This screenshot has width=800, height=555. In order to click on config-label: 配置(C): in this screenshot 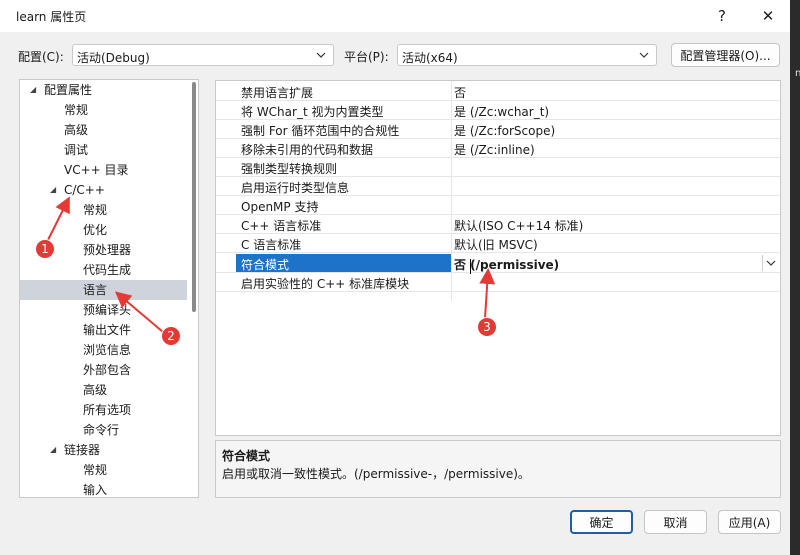, I will do `click(41, 57)`.